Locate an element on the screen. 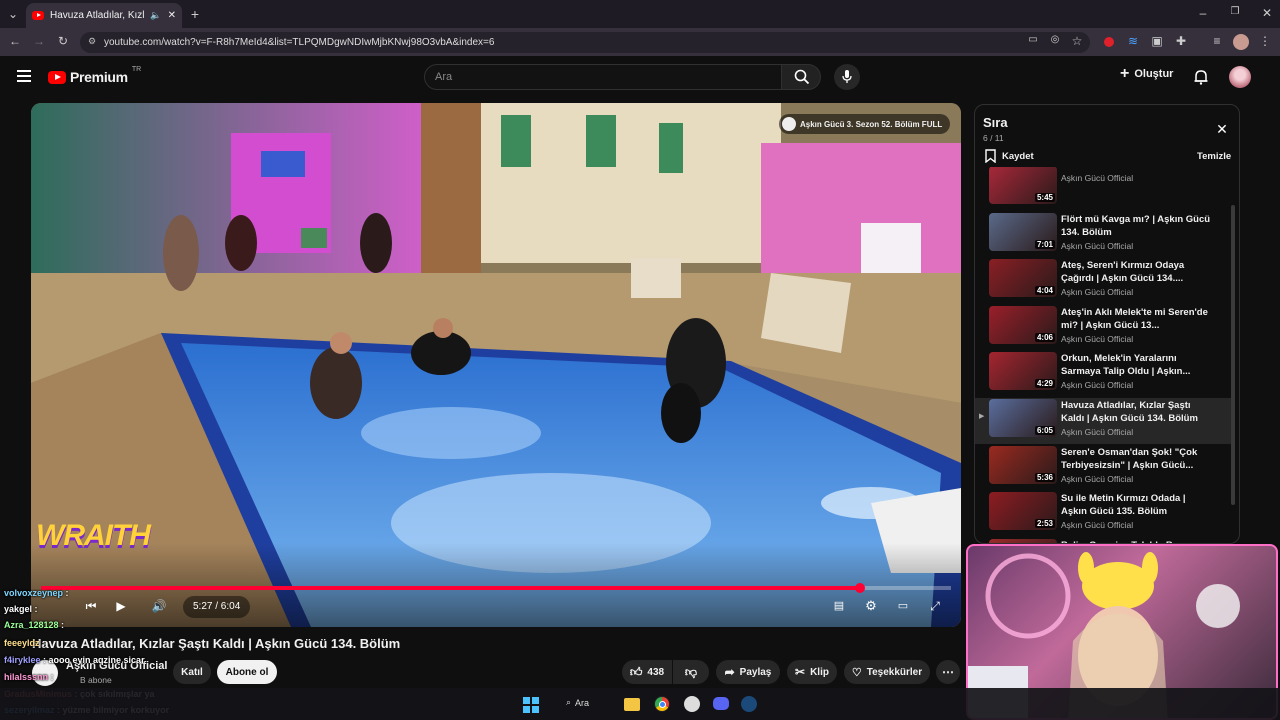  site-info-icon: ⚙ is located at coordinates (92, 41).